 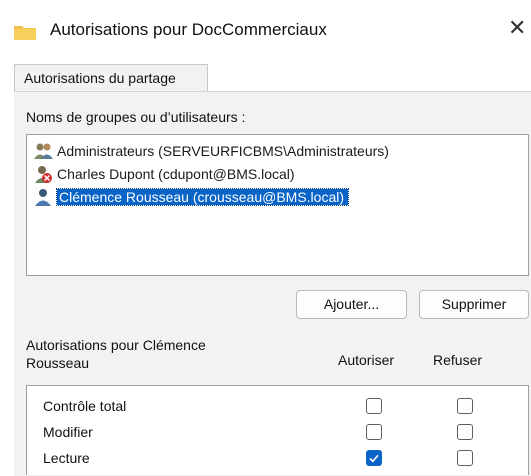 I want to click on permission-read: Lecture, so click(x=66, y=458).